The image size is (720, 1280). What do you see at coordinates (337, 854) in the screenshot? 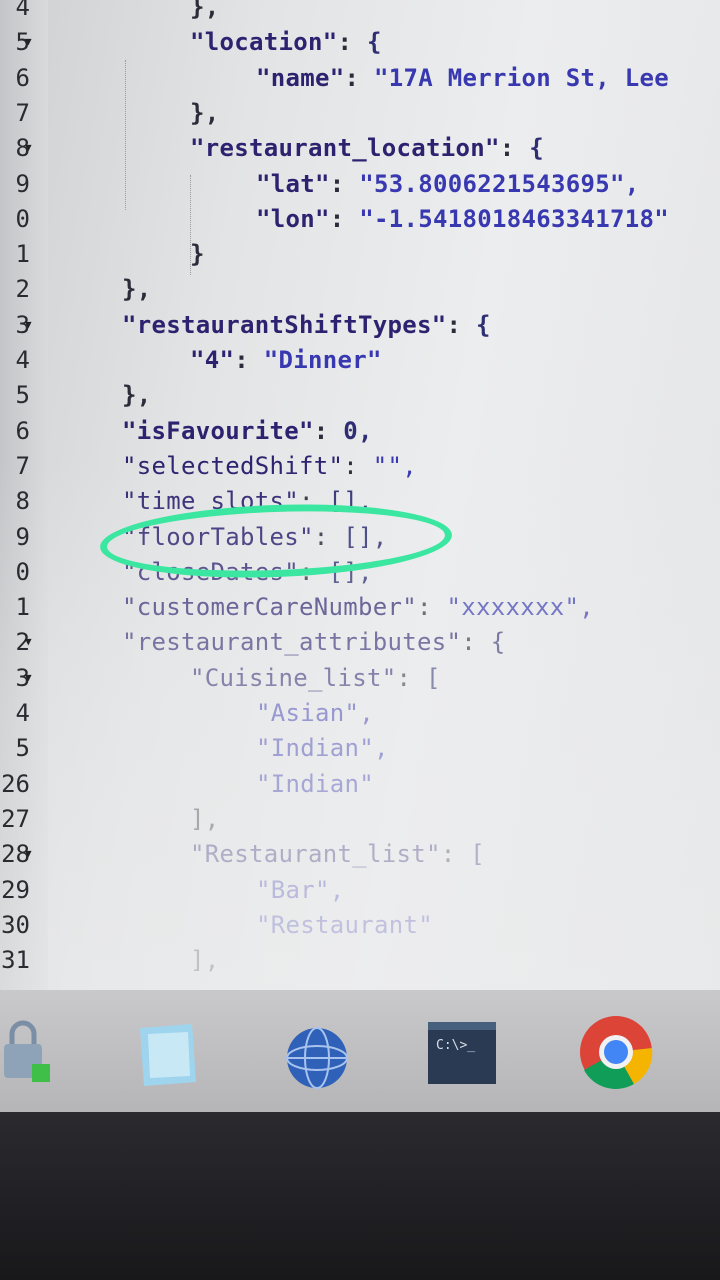
I see `code-line: "Restaurant_list": [` at bounding box center [337, 854].